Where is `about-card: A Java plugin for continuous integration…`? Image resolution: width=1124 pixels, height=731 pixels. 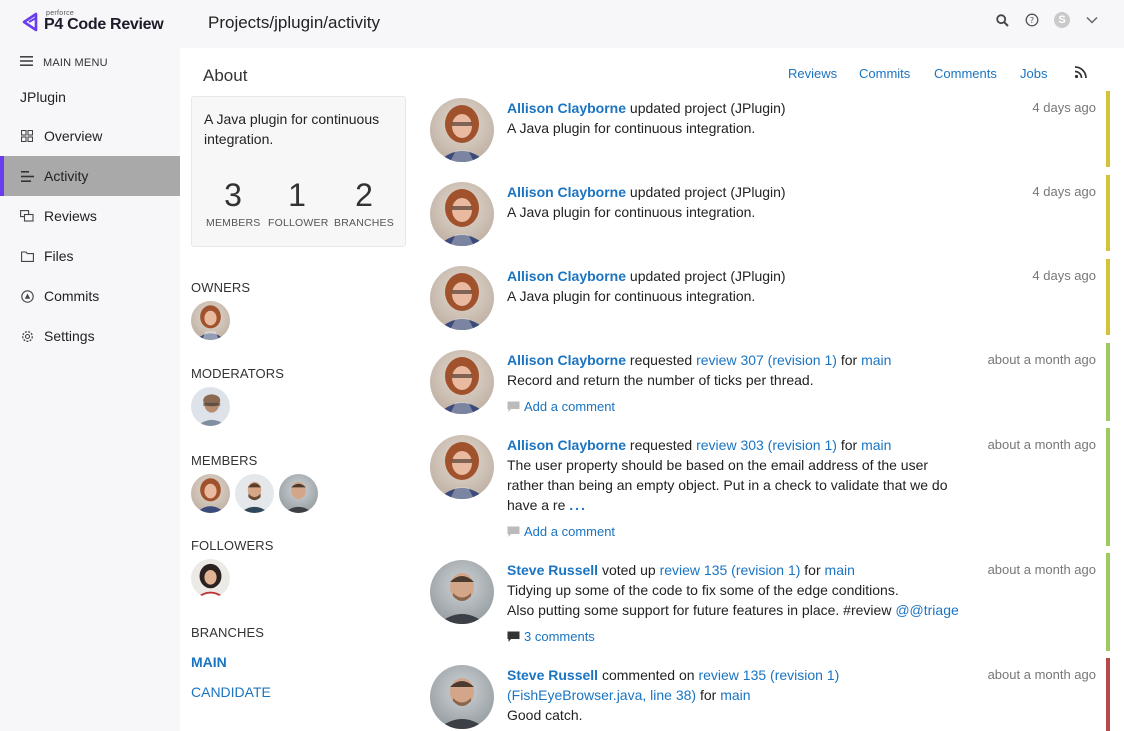
about-card: A Java plugin for continuous integration… is located at coordinates (298, 171).